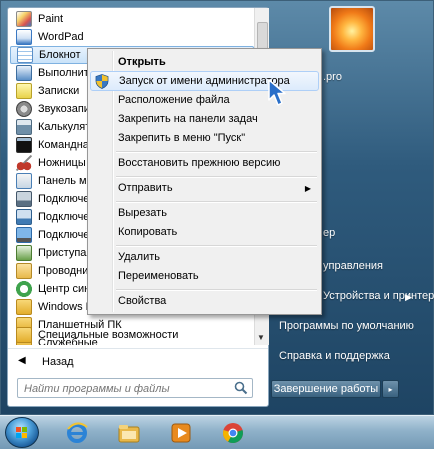  What do you see at coordinates (24, 217) in the screenshot?
I see `network-projector-icon` at bounding box center [24, 217].